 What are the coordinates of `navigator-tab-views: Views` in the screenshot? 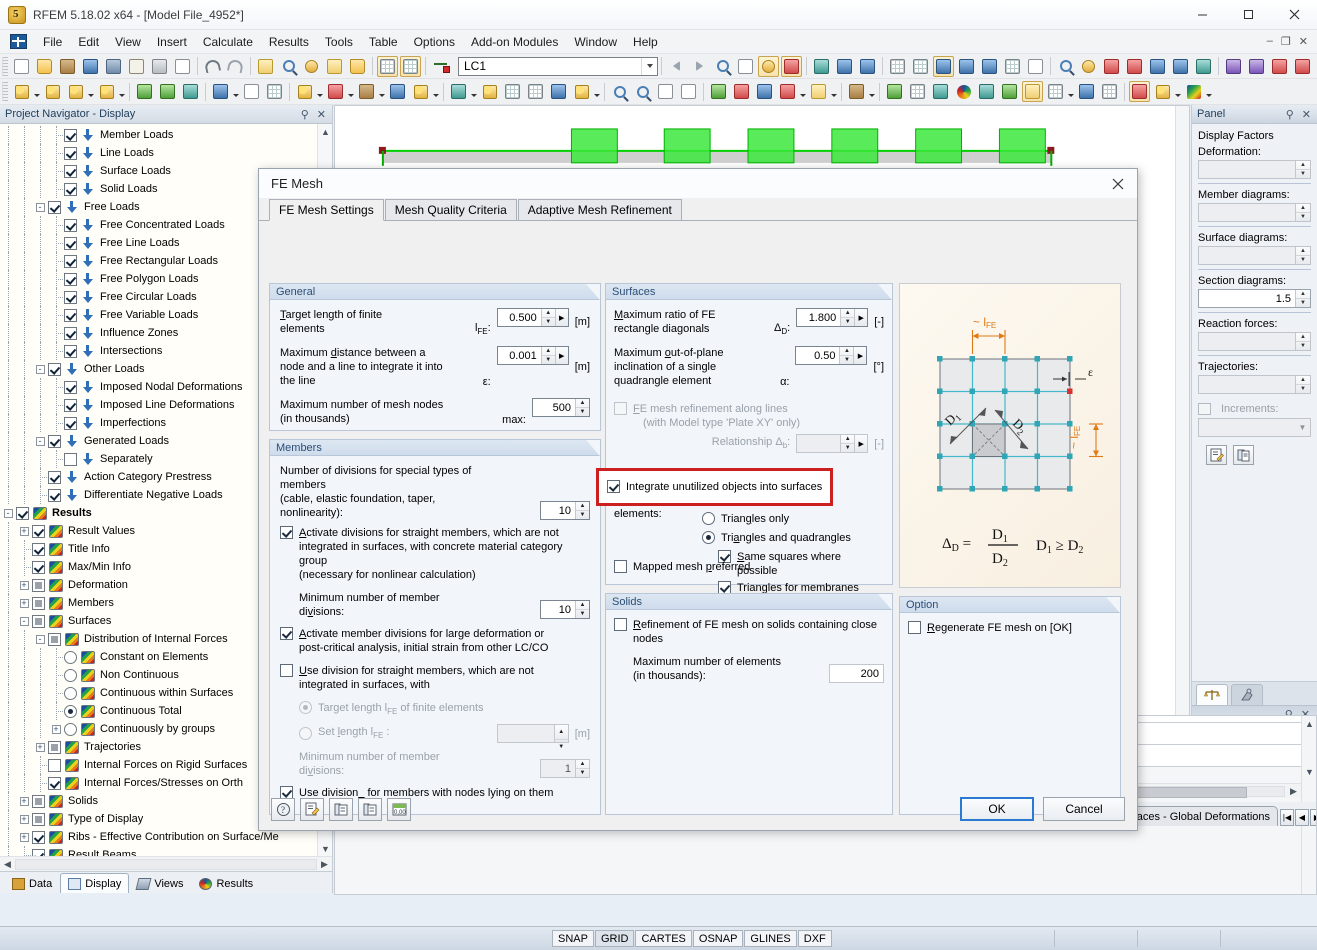 It's located at (160, 883).